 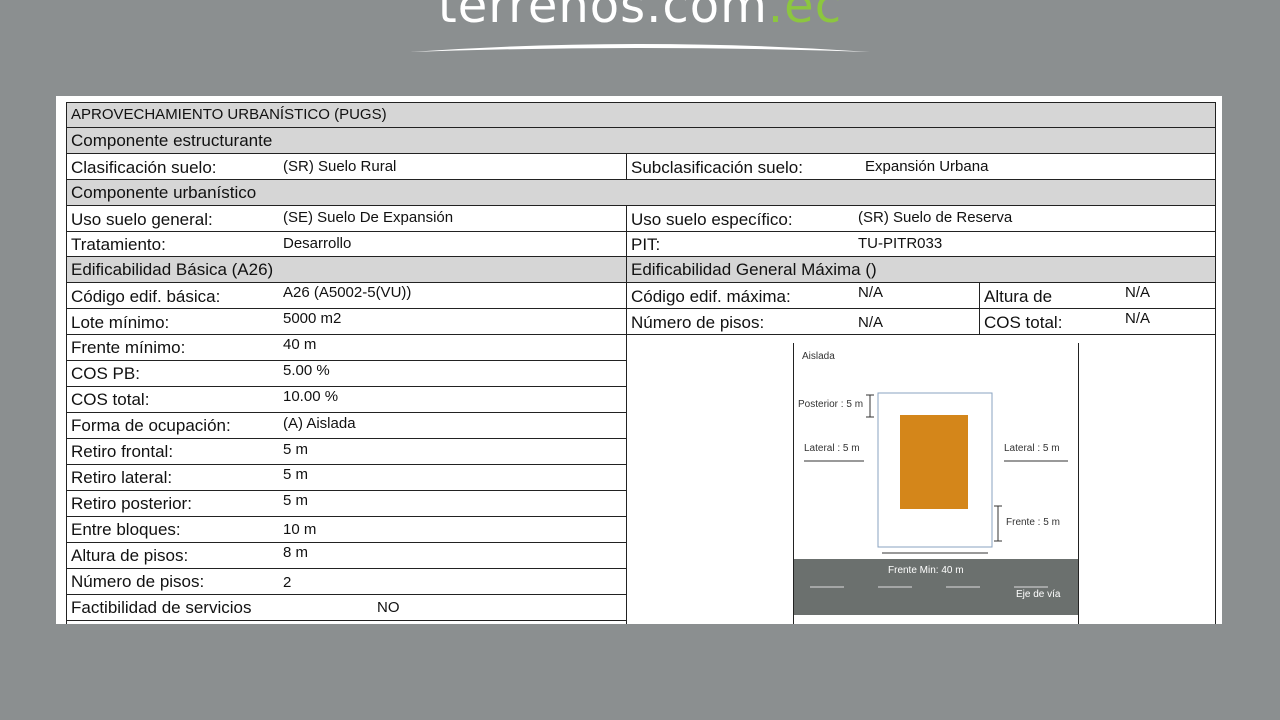 What do you see at coordinates (641, 193) in the screenshot?
I see `section-urbanistico: Componente urbanístico` at bounding box center [641, 193].